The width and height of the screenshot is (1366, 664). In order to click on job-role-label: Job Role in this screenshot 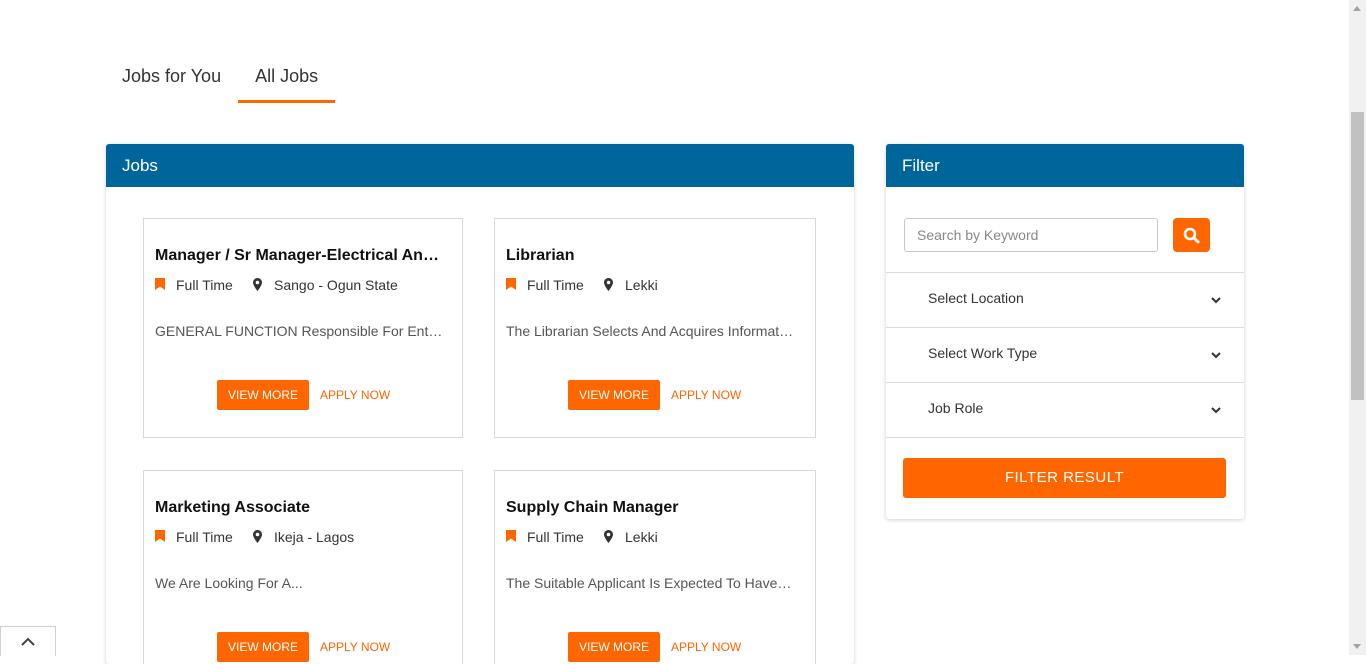, I will do `click(956, 408)`.